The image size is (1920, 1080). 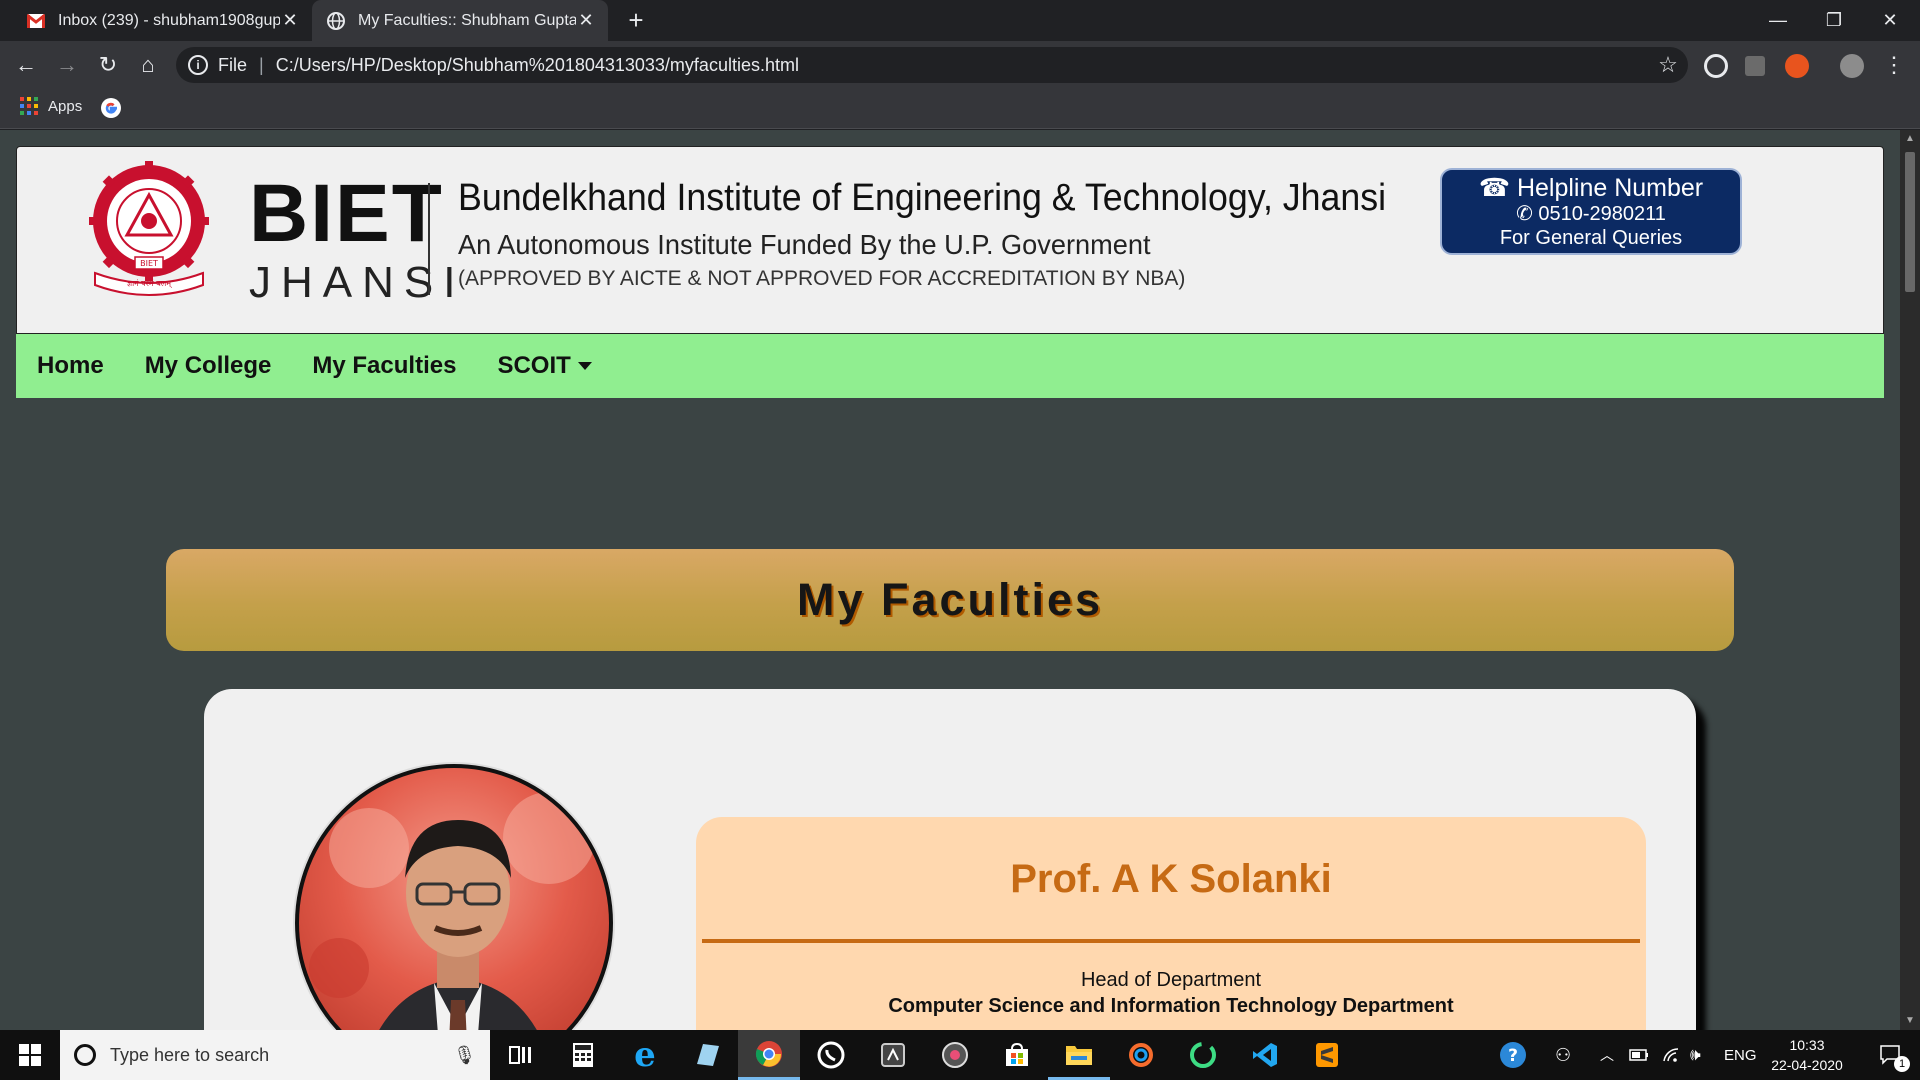 I want to click on chrome-taskbar-icon, so click(x=769, y=1055).